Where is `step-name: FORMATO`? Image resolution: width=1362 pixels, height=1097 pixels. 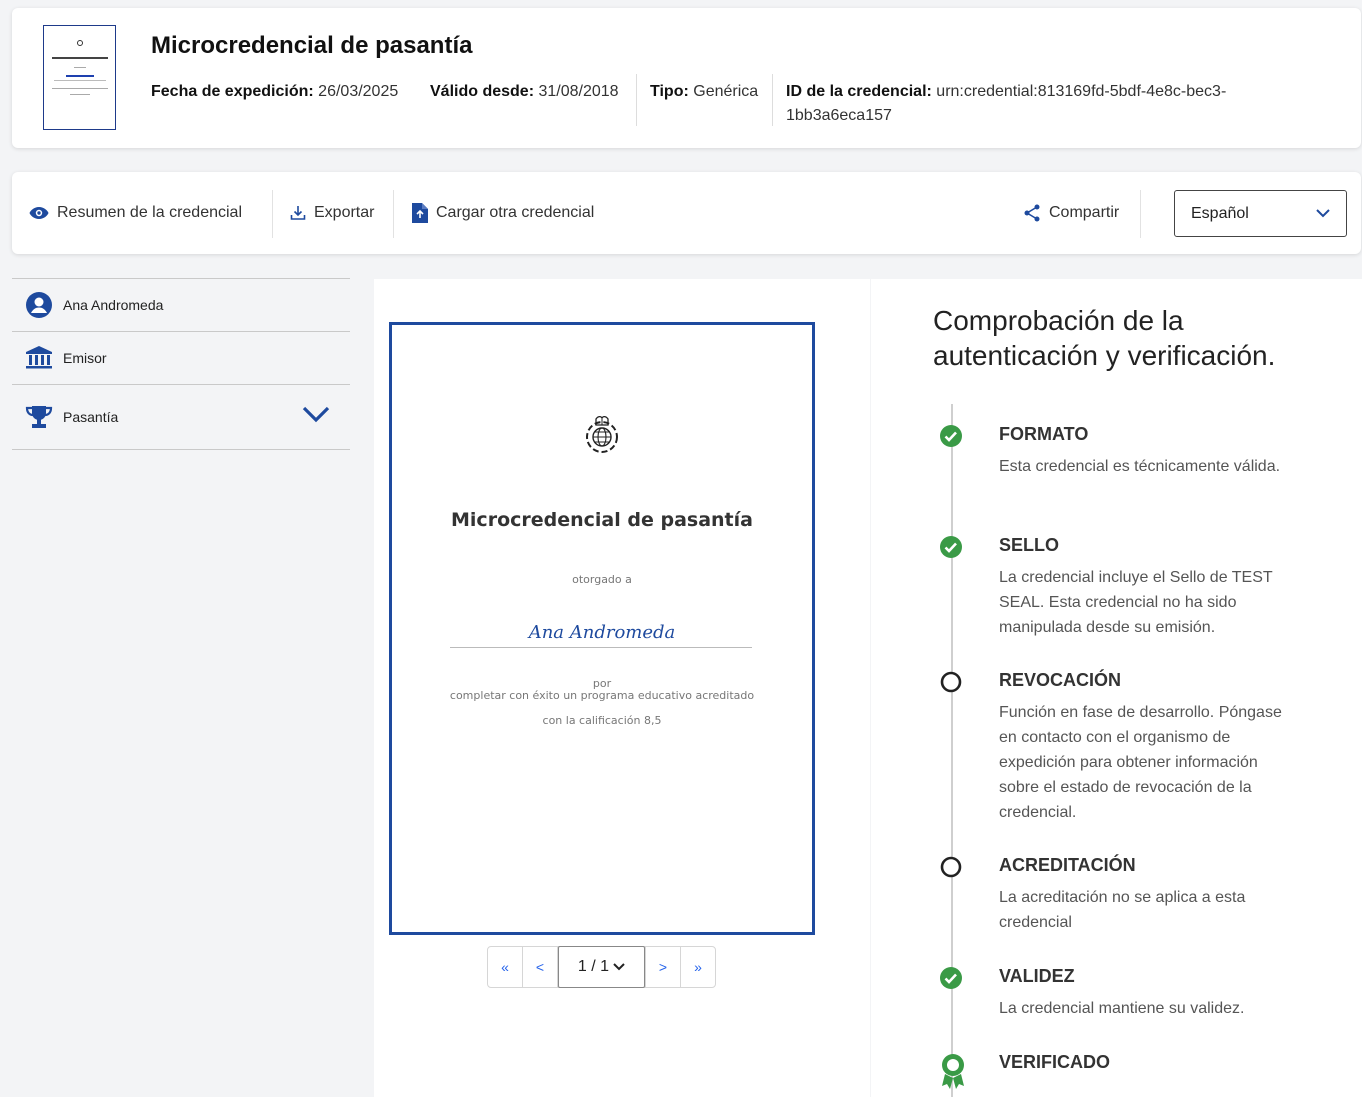 step-name: FORMATO is located at coordinates (1044, 434).